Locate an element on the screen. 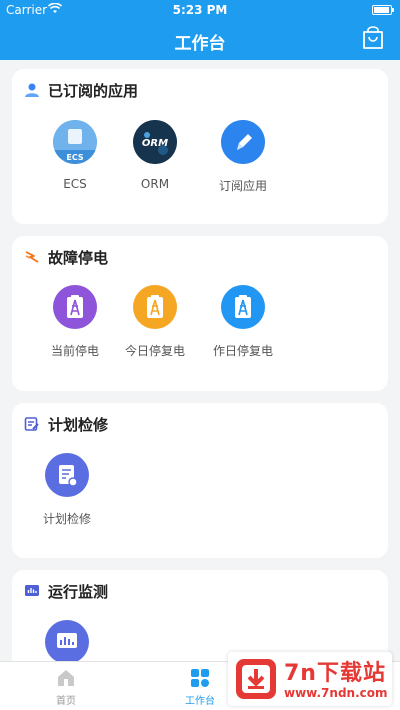 The height and width of the screenshot is (710, 400). section-title: 运行监测 is located at coordinates (78, 591).